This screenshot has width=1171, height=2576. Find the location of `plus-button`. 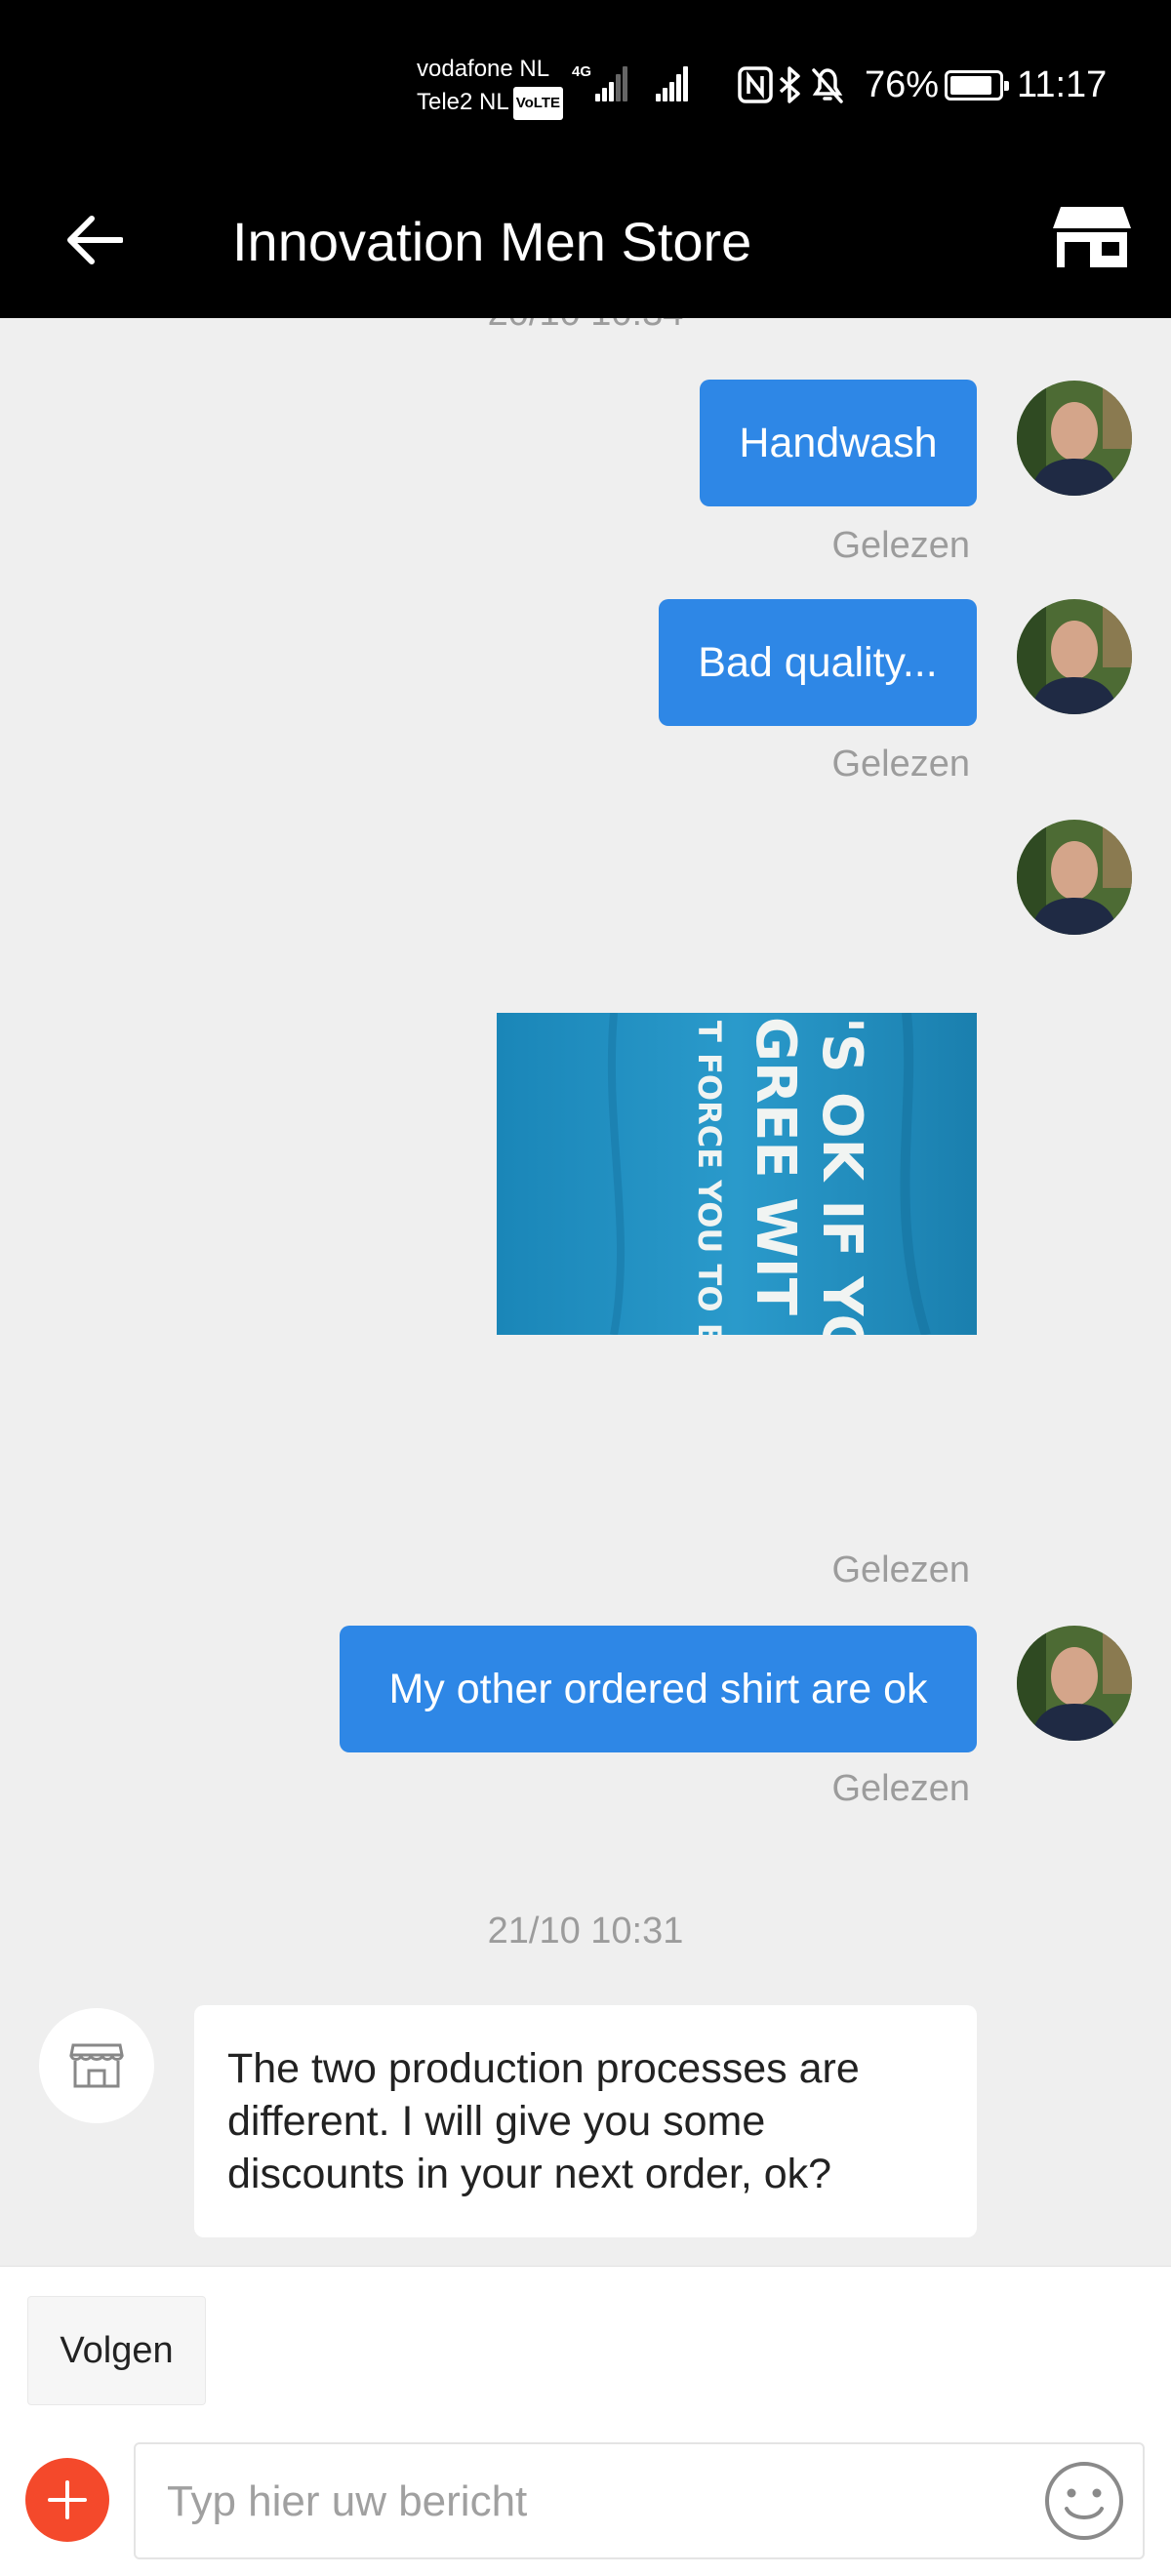

plus-button is located at coordinates (67, 2500).